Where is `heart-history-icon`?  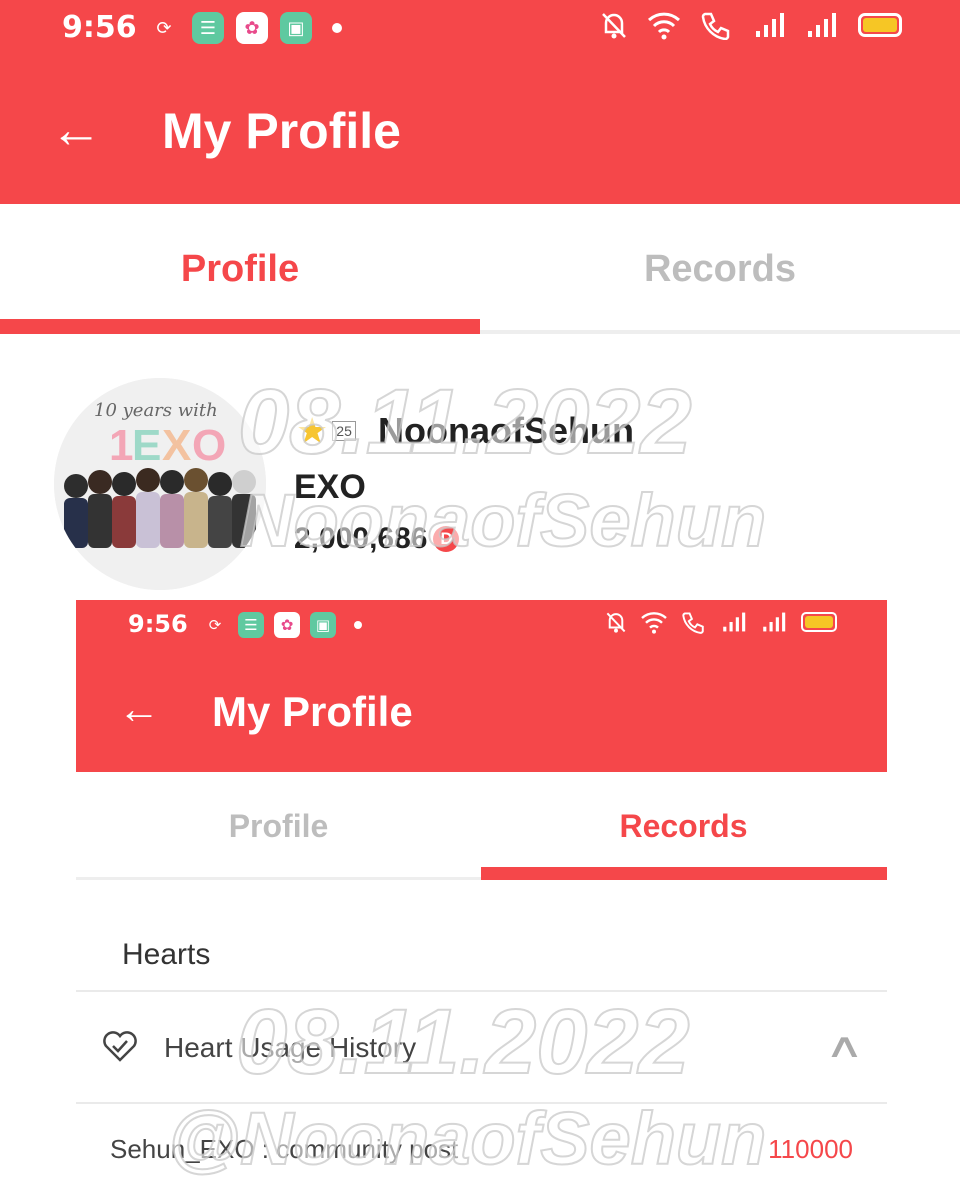 heart-history-icon is located at coordinates (120, 1046).